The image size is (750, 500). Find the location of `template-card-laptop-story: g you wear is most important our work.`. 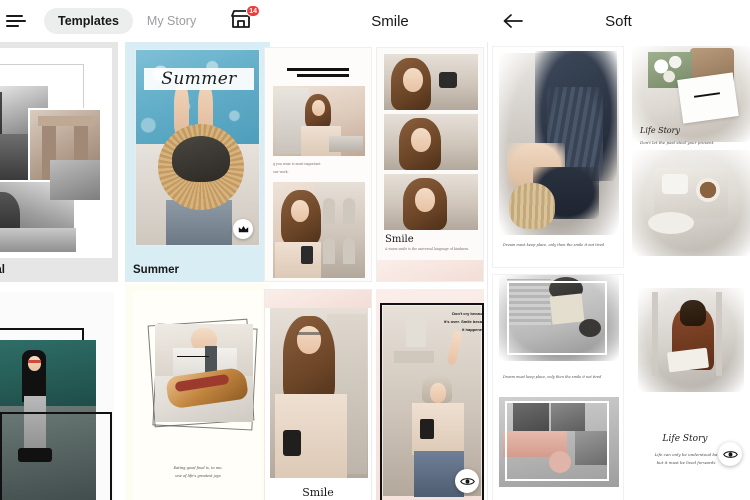

template-card-laptop-story: g you wear is most important our work. is located at coordinates (318, 164).